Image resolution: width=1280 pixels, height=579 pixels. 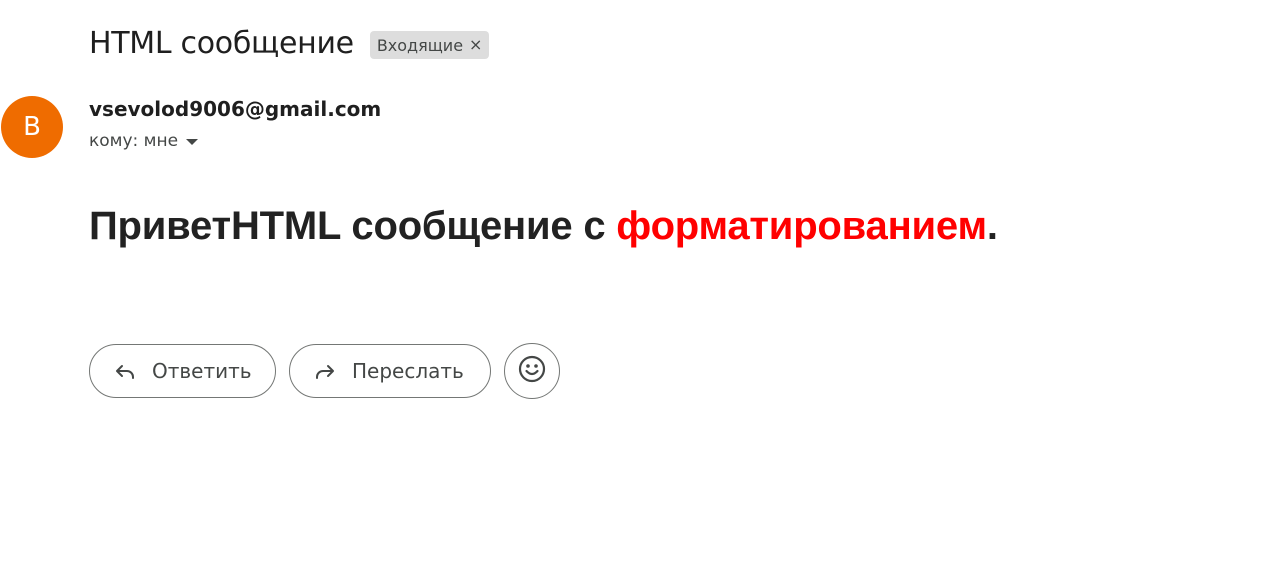 I want to click on reply-arrow-icon, so click(x=125, y=371).